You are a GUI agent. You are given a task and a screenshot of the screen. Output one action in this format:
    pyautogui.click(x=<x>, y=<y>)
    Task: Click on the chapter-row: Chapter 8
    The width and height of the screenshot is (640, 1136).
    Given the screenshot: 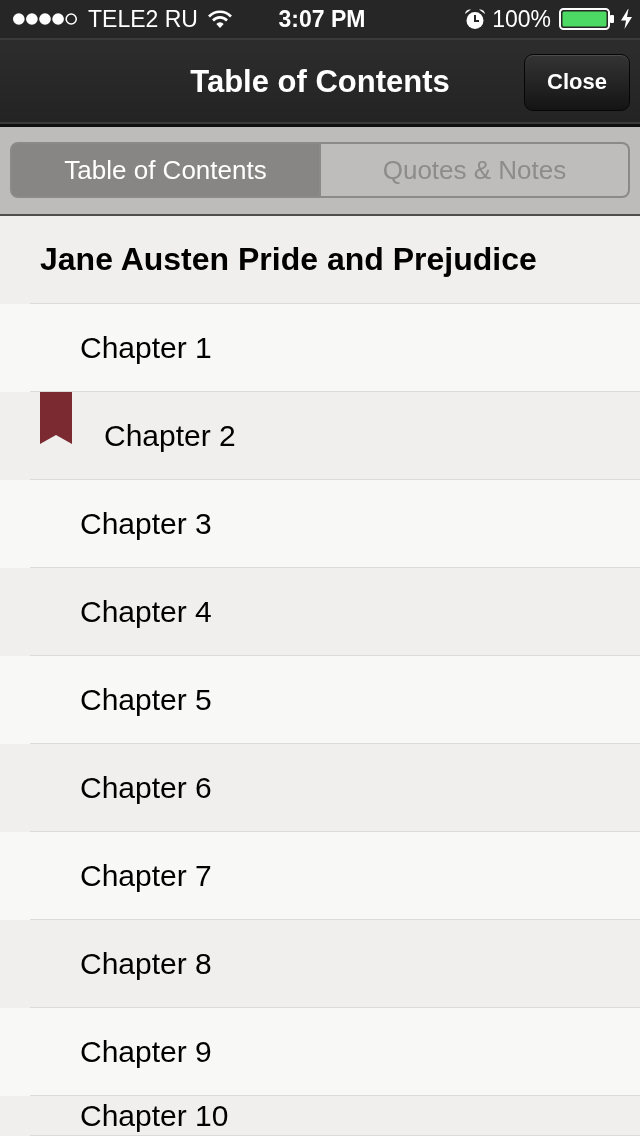 What is the action you would take?
    pyautogui.click(x=320, y=964)
    